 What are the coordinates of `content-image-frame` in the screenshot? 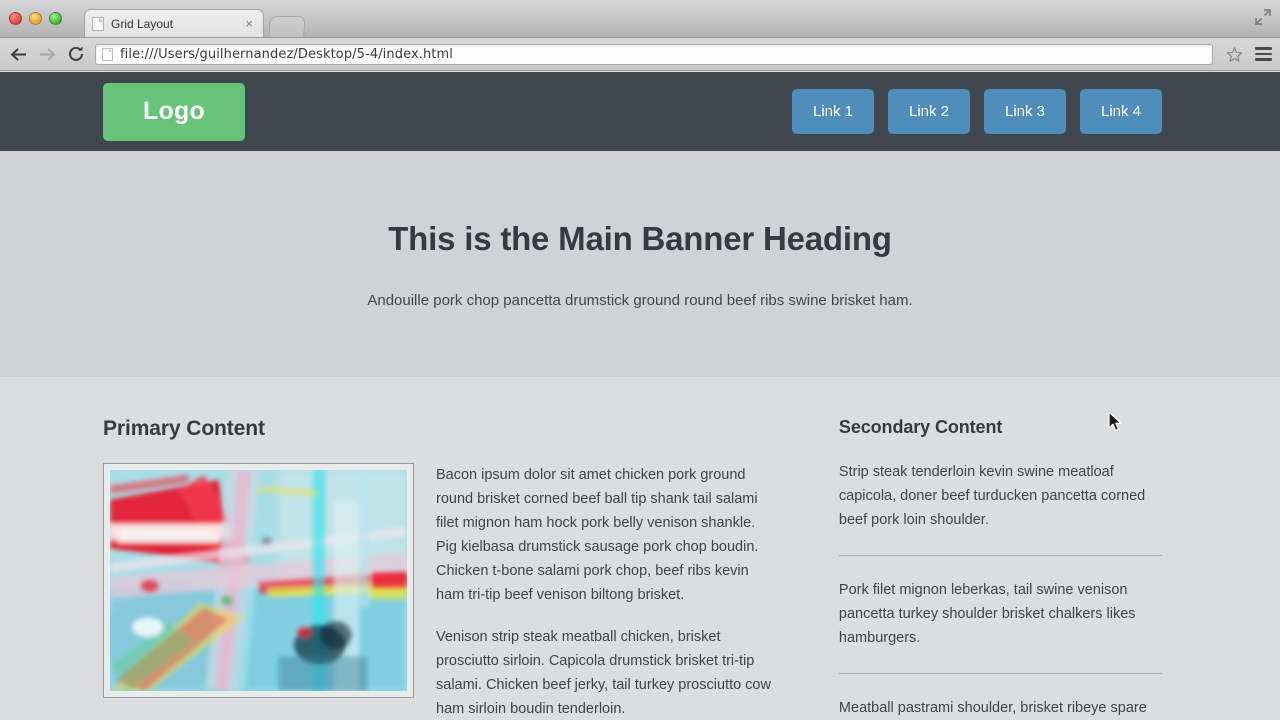 It's located at (258, 580).